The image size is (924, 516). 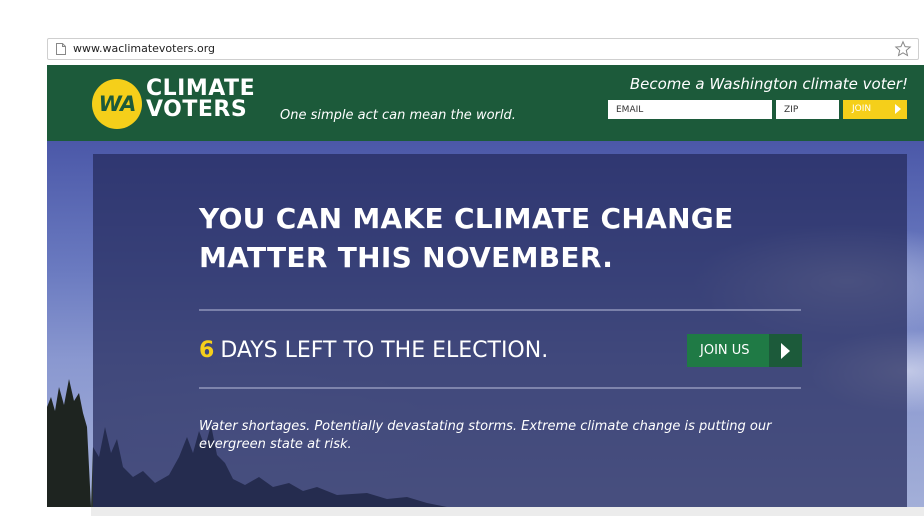 What do you see at coordinates (903, 49) in the screenshot?
I see `star-icon` at bounding box center [903, 49].